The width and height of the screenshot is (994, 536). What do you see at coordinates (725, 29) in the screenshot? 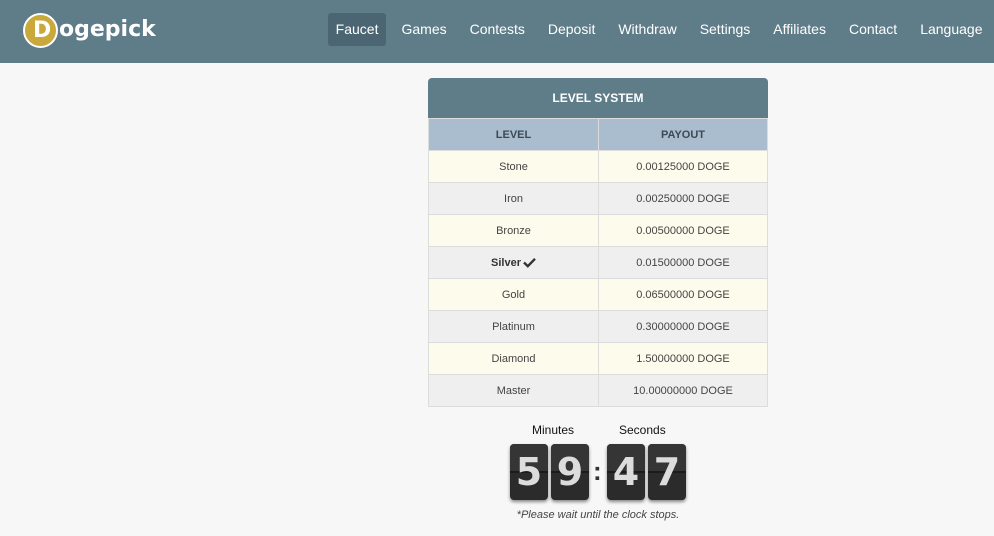
I see `nav-settings: Settings` at bounding box center [725, 29].